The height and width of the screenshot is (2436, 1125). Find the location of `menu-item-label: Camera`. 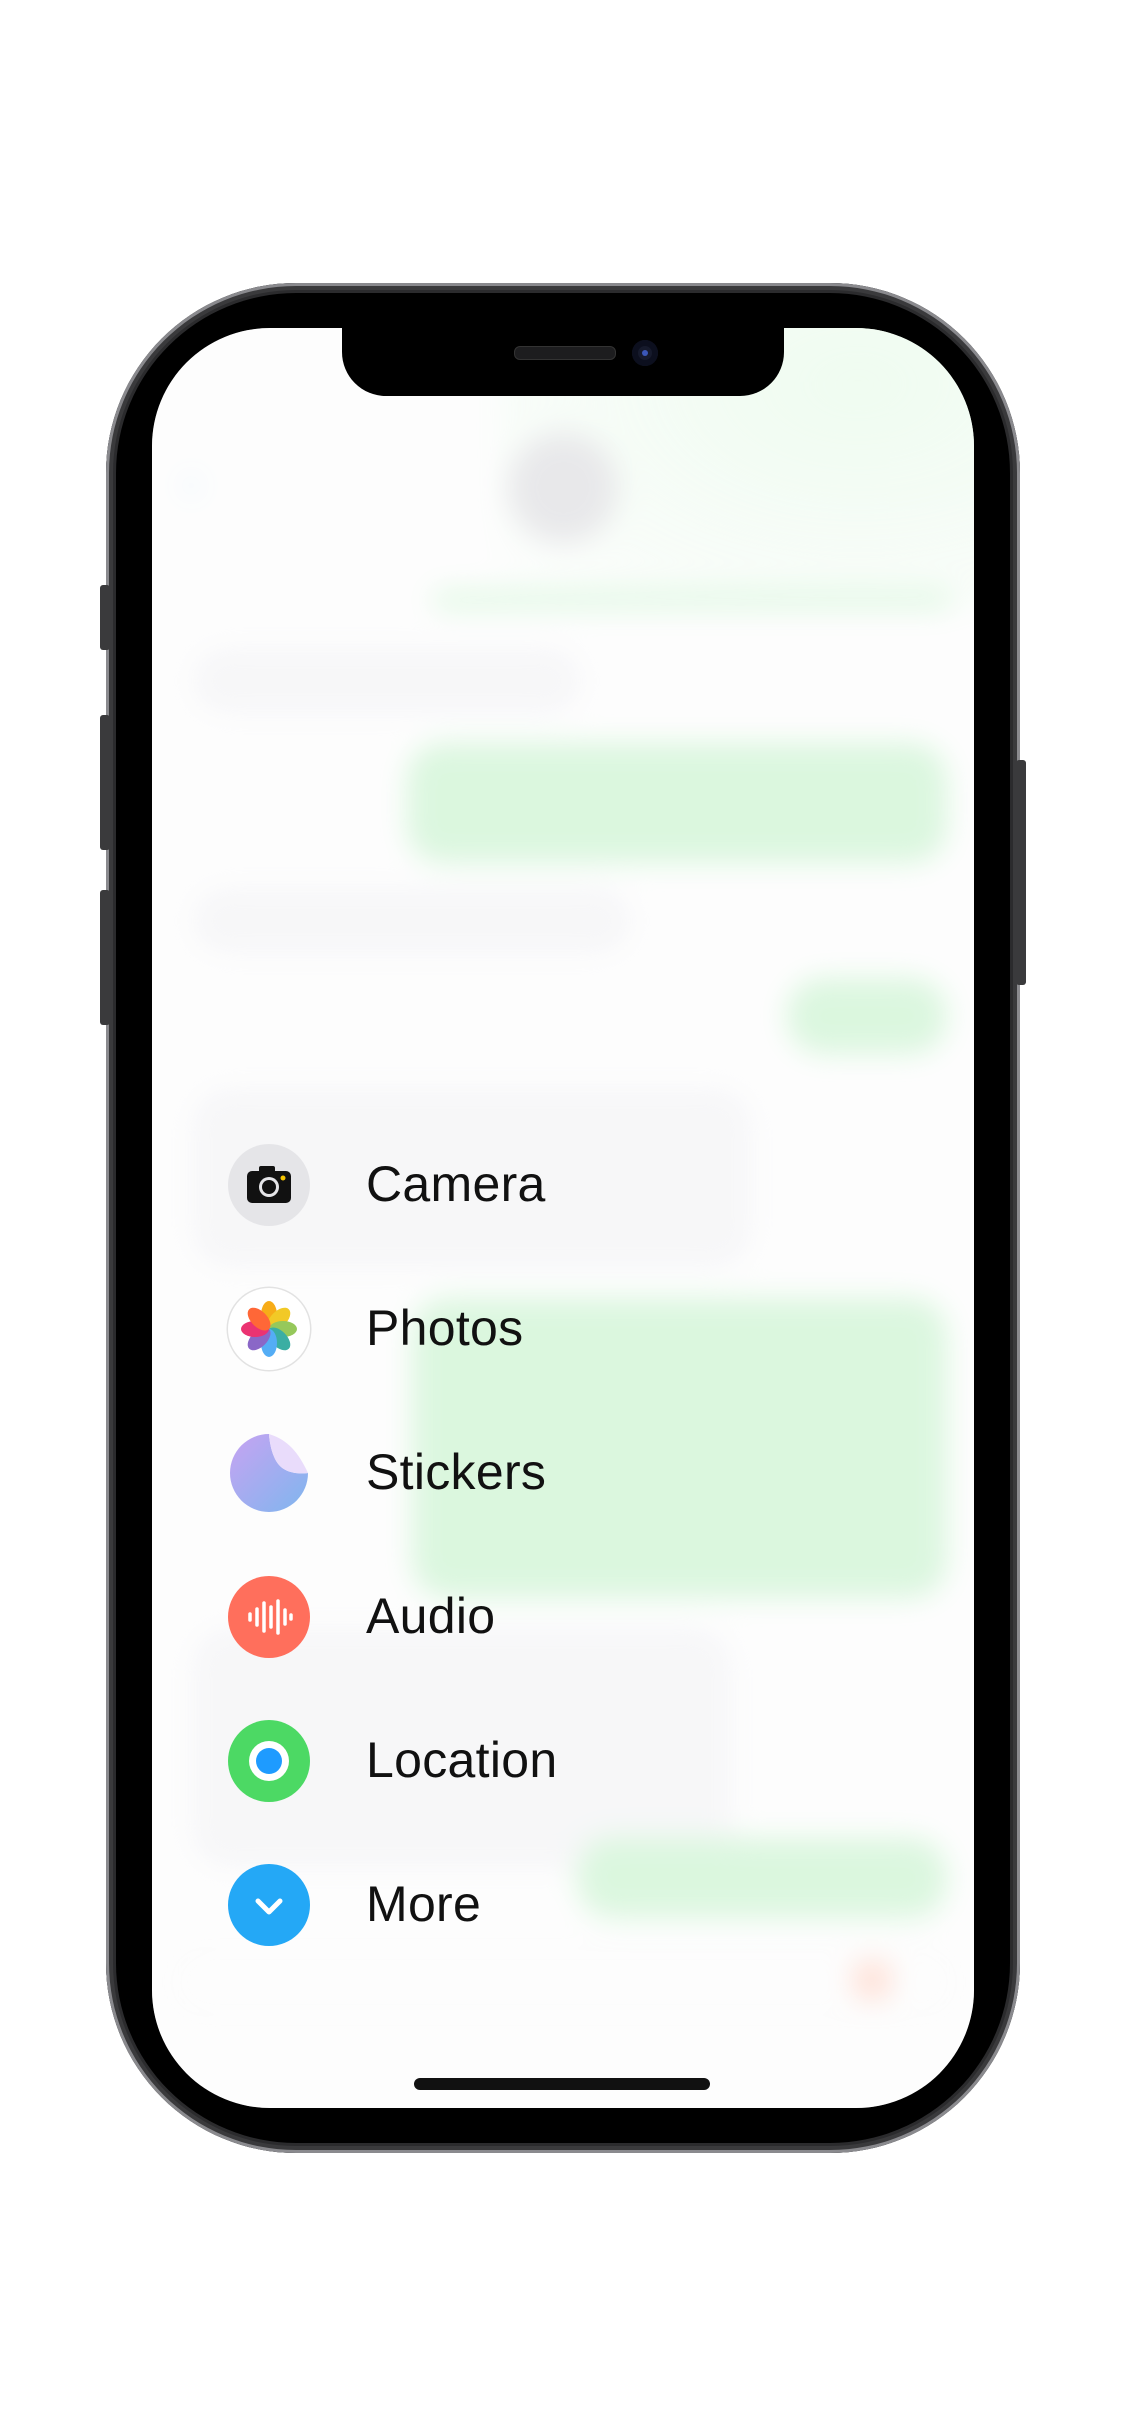

menu-item-label: Camera is located at coordinates (456, 1184).